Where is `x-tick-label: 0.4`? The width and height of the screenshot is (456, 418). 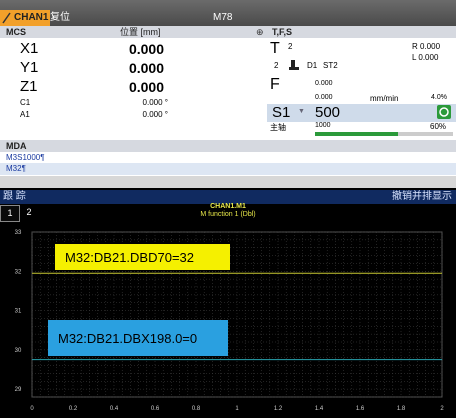
x-tick-label: 0.4 is located at coordinates (114, 409).